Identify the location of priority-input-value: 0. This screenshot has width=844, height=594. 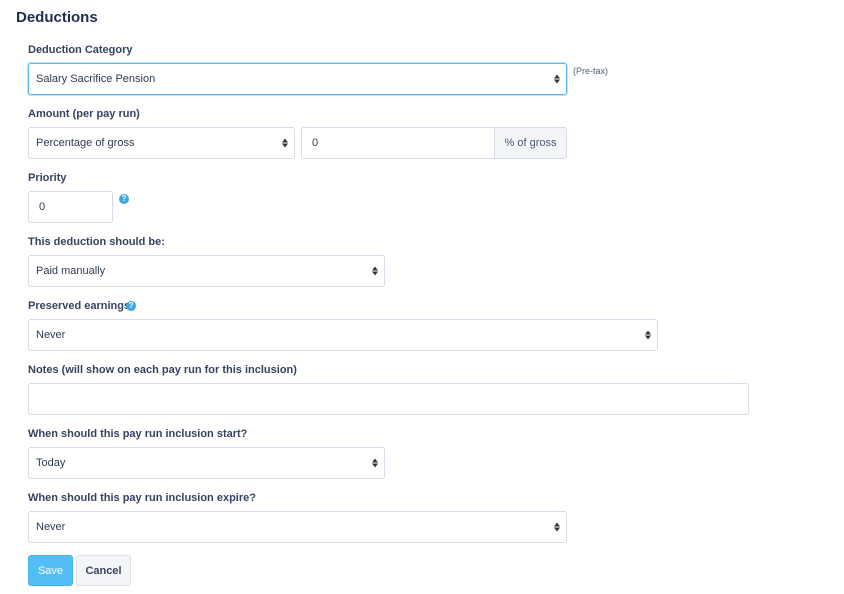
(42, 207).